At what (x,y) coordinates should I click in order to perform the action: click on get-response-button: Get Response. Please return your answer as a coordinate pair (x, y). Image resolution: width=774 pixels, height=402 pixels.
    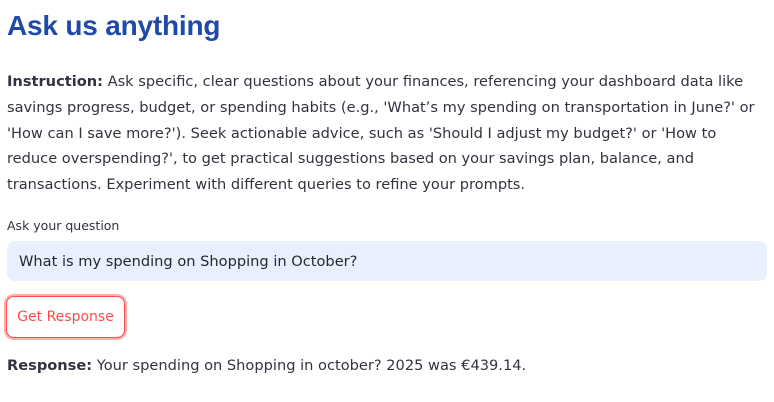
    Looking at the image, I should click on (65, 317).